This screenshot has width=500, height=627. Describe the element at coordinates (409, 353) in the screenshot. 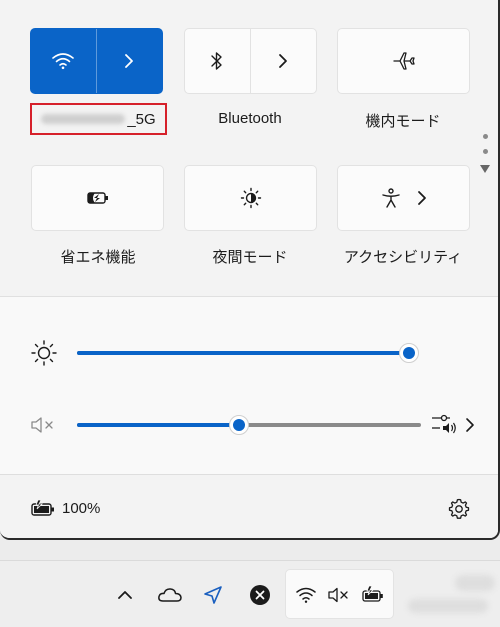

I see `brightness-thumb` at that location.